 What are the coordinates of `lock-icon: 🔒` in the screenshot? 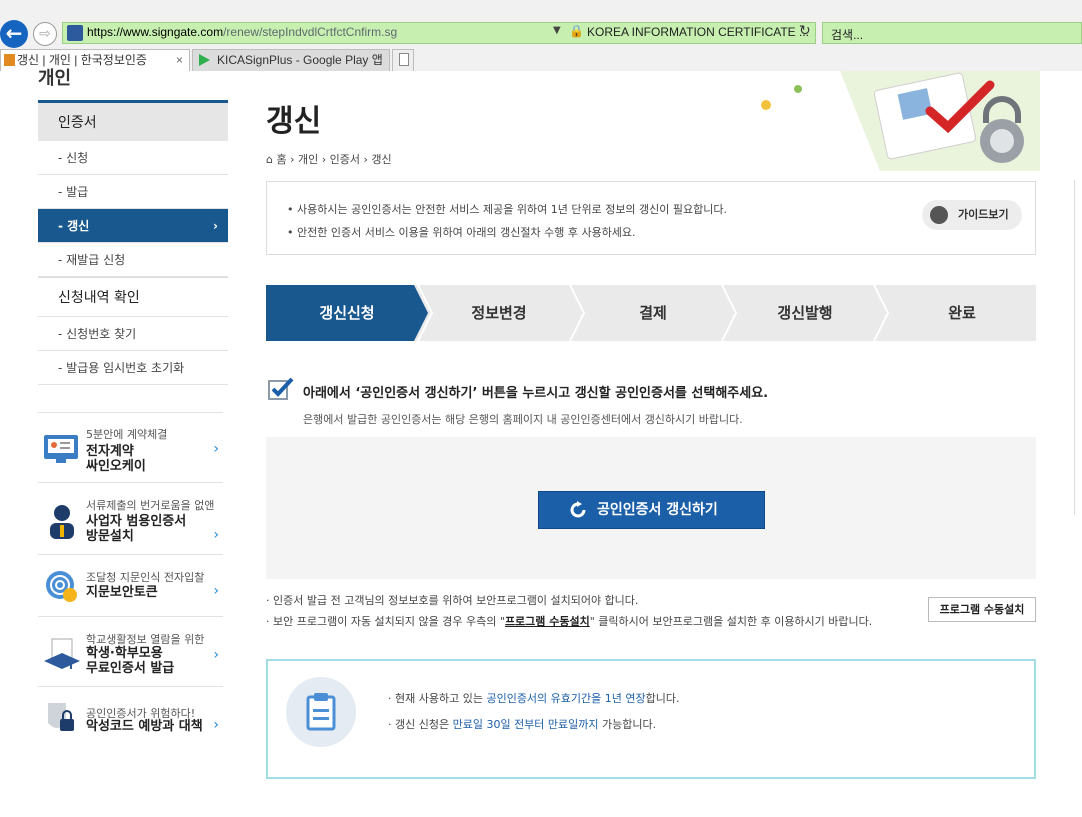 It's located at (576, 31).